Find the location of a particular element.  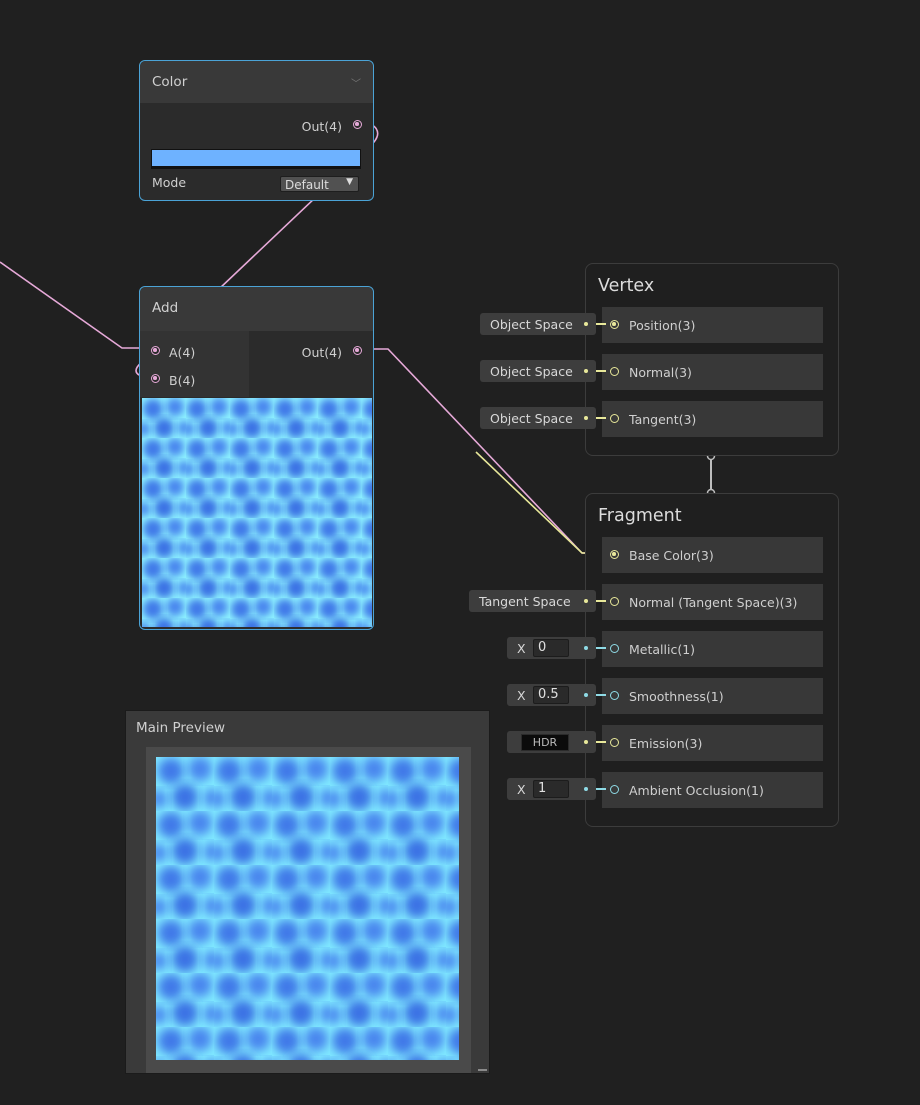

normal-slot is located at coordinates (614, 371).